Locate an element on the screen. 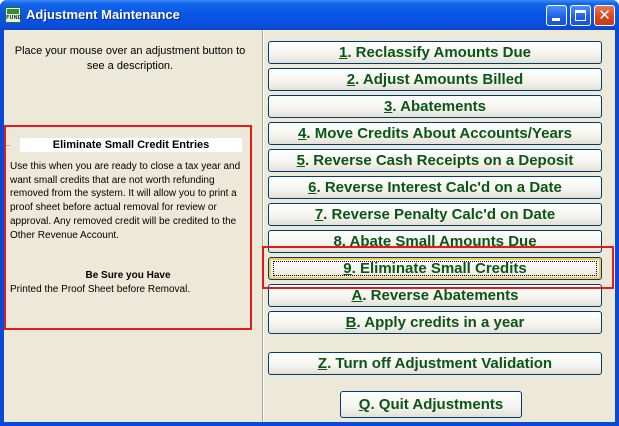 This screenshot has height=426, width=619. app-icon-text: FUND is located at coordinates (14, 18).